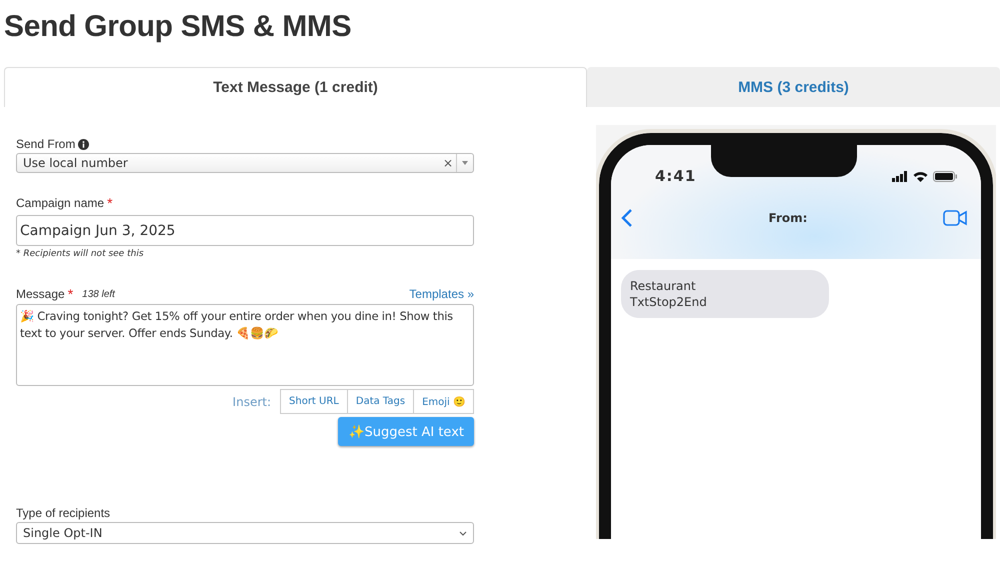 The width and height of the screenshot is (1000, 577). What do you see at coordinates (463, 533) in the screenshot?
I see `chevron-down-icon` at bounding box center [463, 533].